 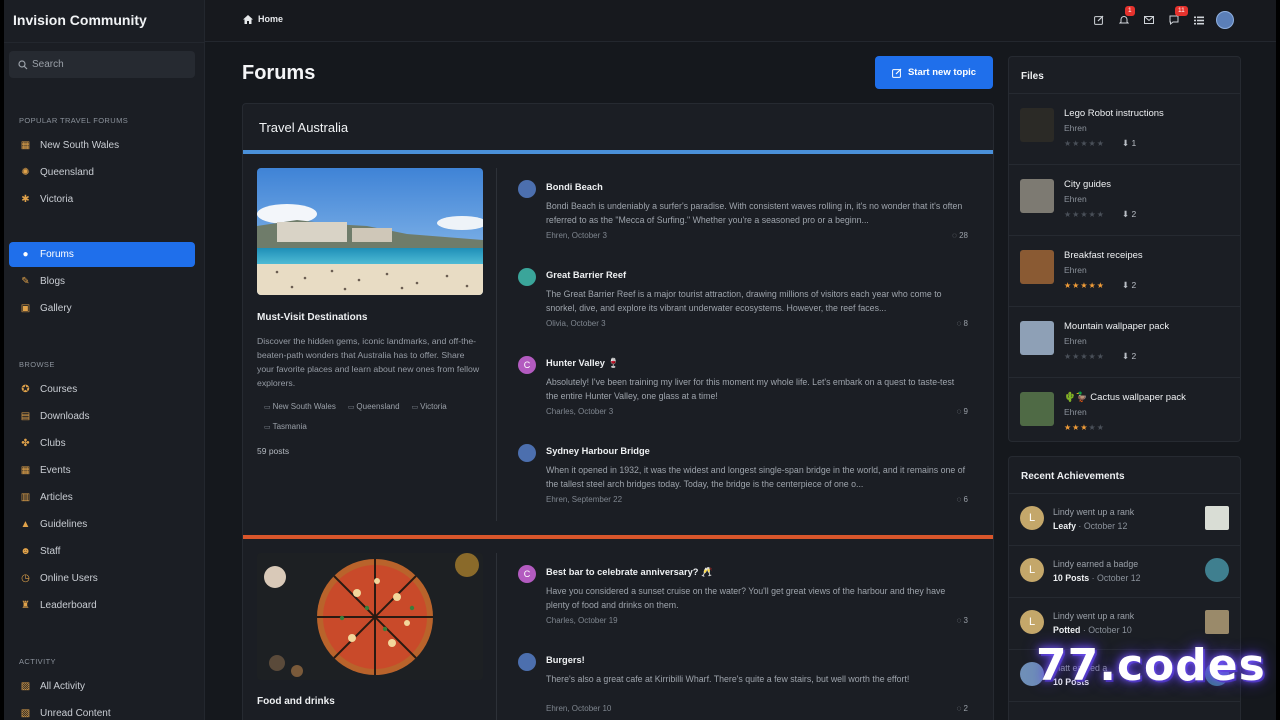 I want to click on sidebar-item-blogs: ✎ Blogs, so click(x=102, y=281).